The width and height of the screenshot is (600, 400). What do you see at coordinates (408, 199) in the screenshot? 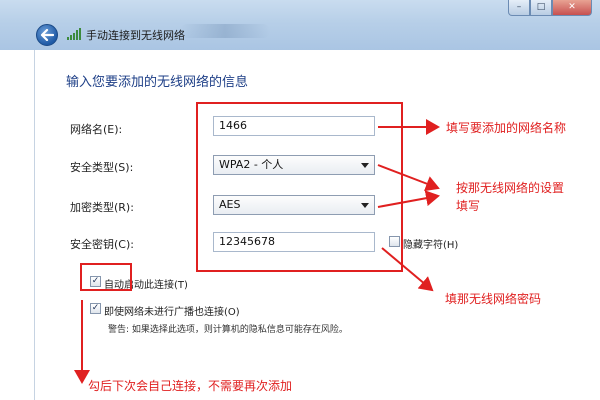
I see `arrow-to-encryption-note` at bounding box center [408, 199].